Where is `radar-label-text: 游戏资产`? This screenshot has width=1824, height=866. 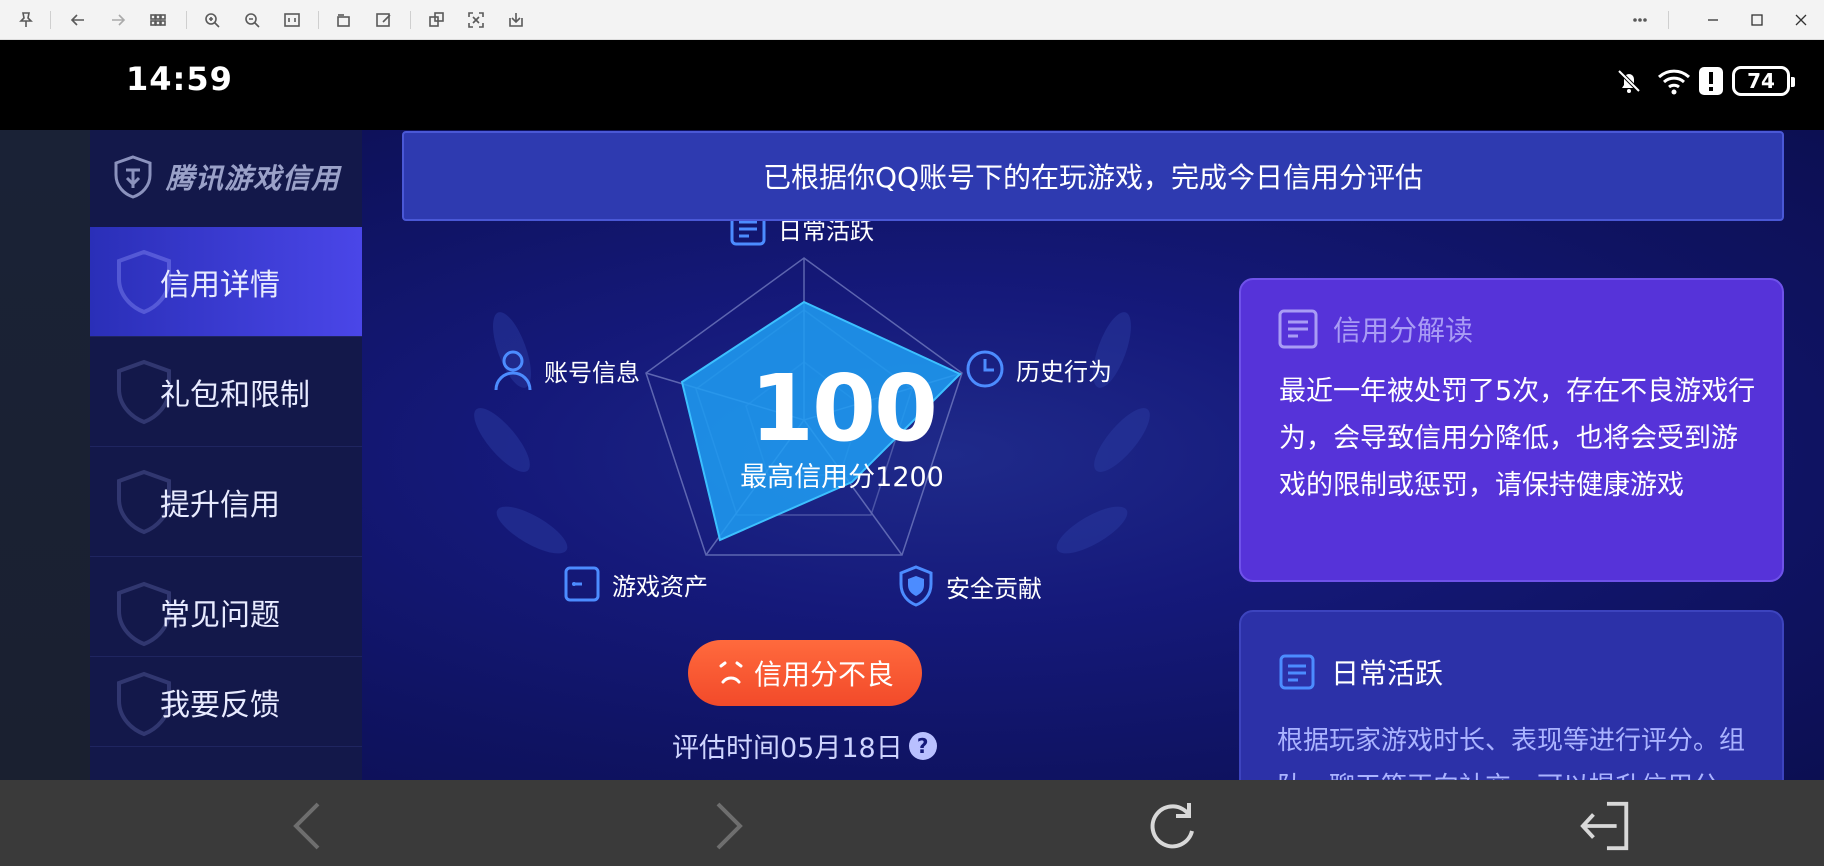
radar-label-text: 游戏资产 is located at coordinates (660, 586).